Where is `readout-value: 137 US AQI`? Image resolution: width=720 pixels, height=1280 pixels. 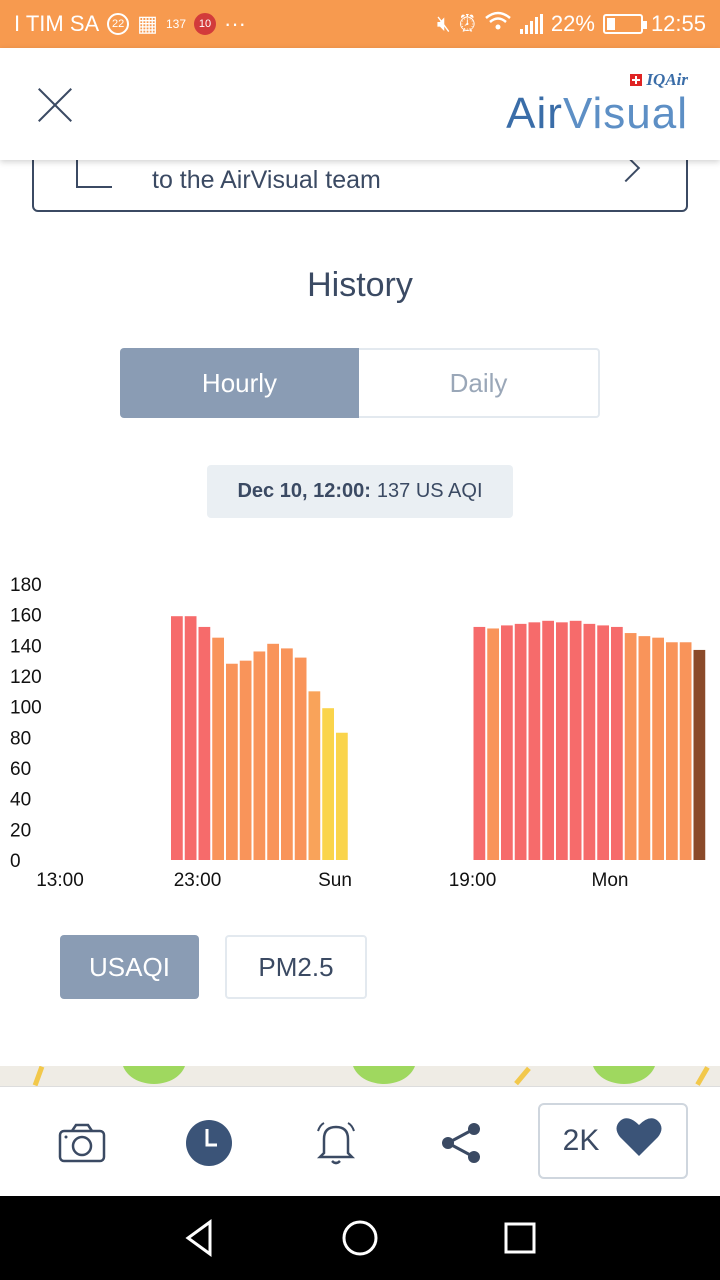
readout-value: 137 US AQI is located at coordinates (429, 491).